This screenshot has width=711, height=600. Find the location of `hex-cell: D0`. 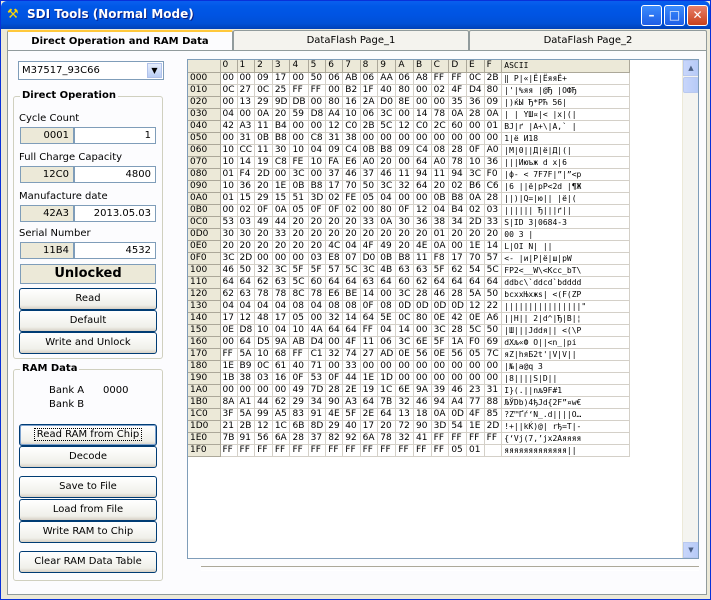

hex-cell: D0 is located at coordinates (369, 258).